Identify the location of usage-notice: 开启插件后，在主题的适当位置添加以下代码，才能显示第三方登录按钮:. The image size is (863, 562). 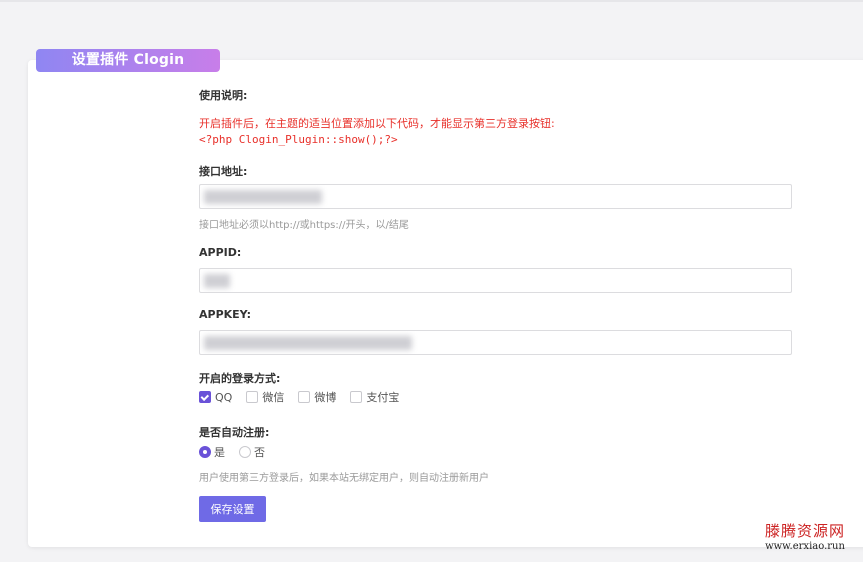
(377, 123).